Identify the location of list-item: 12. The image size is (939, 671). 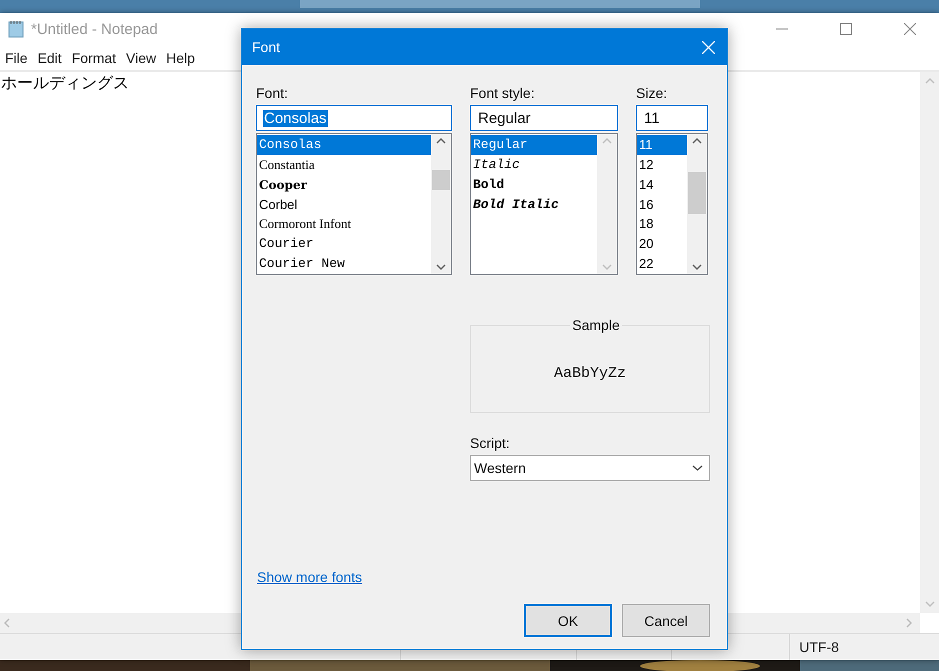
(662, 164).